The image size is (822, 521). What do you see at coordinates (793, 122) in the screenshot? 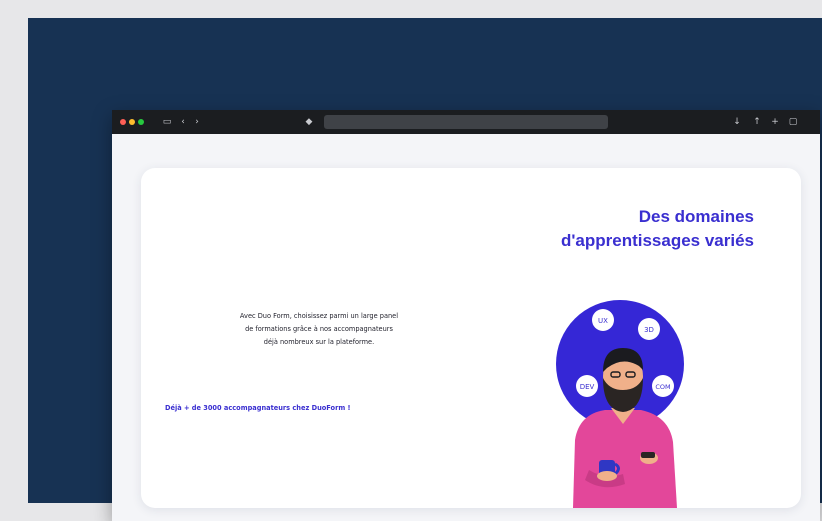
I see `tabs-icon: ▢` at bounding box center [793, 122].